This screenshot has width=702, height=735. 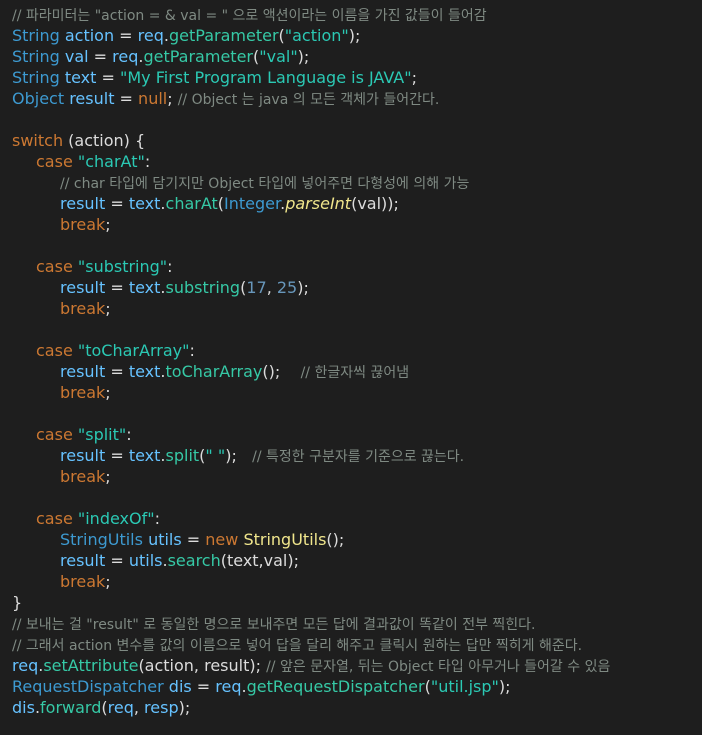 What do you see at coordinates (38, 140) in the screenshot?
I see `code-token: switch` at bounding box center [38, 140].